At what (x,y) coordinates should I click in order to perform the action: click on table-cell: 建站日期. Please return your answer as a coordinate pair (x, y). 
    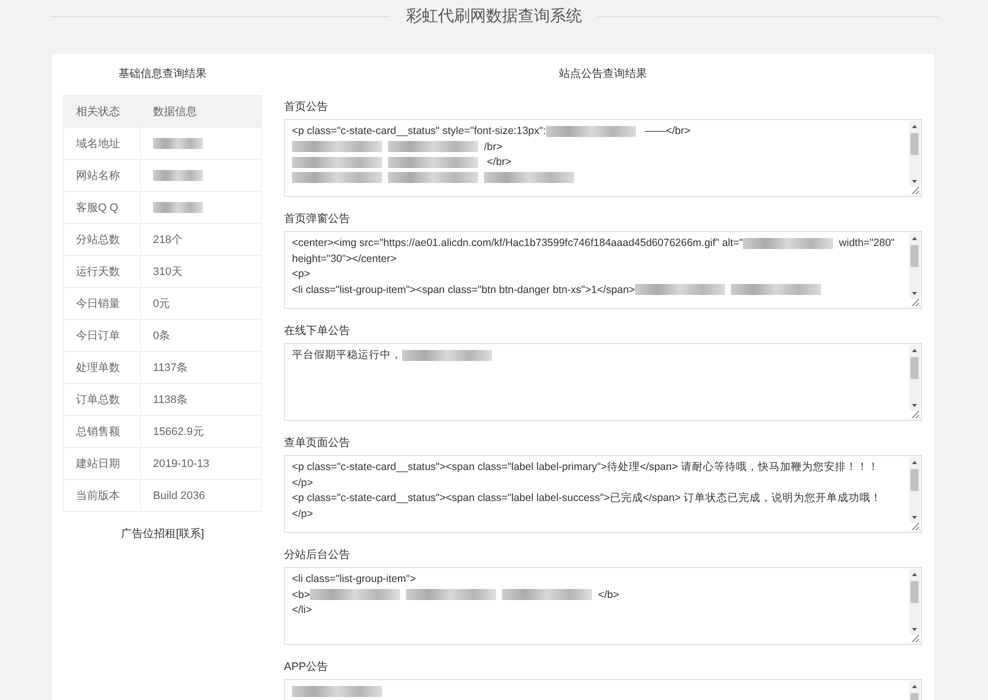
    Looking at the image, I should click on (102, 464).